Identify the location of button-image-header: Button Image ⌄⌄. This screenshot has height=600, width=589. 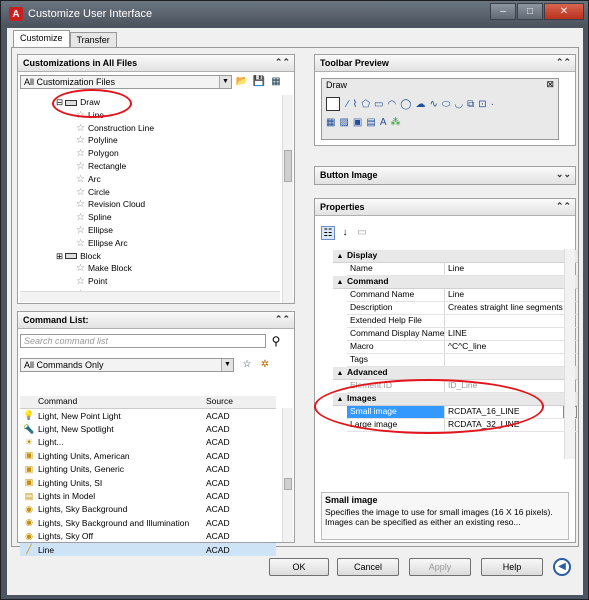
(445, 175).